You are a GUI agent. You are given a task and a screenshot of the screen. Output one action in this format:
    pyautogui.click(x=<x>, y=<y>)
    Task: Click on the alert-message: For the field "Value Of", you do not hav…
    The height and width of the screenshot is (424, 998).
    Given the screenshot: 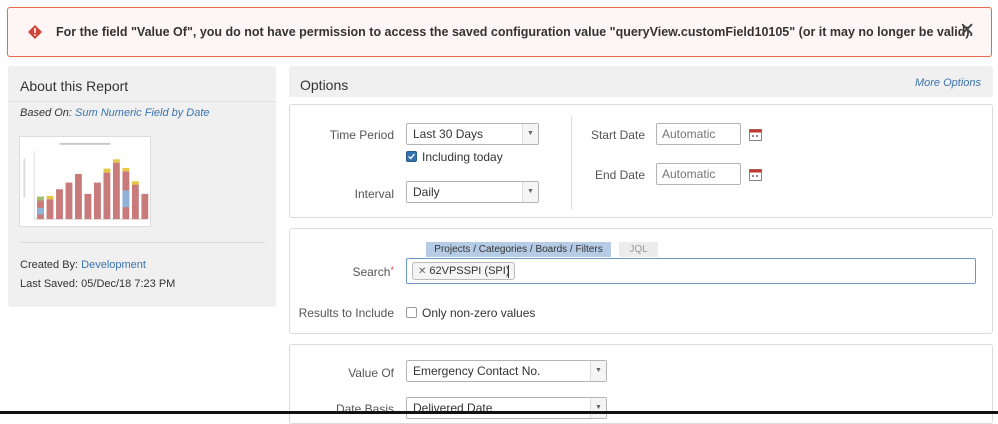 What is the action you would take?
    pyautogui.click(x=514, y=32)
    